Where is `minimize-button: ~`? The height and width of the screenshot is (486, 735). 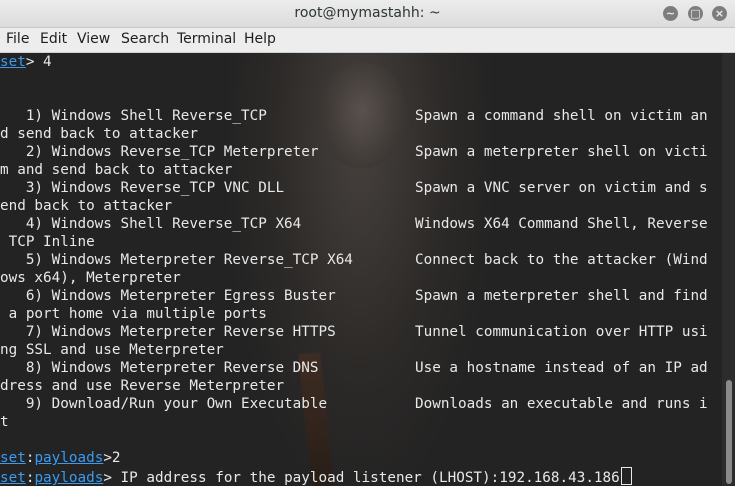
minimize-button: ~ is located at coordinates (670, 13).